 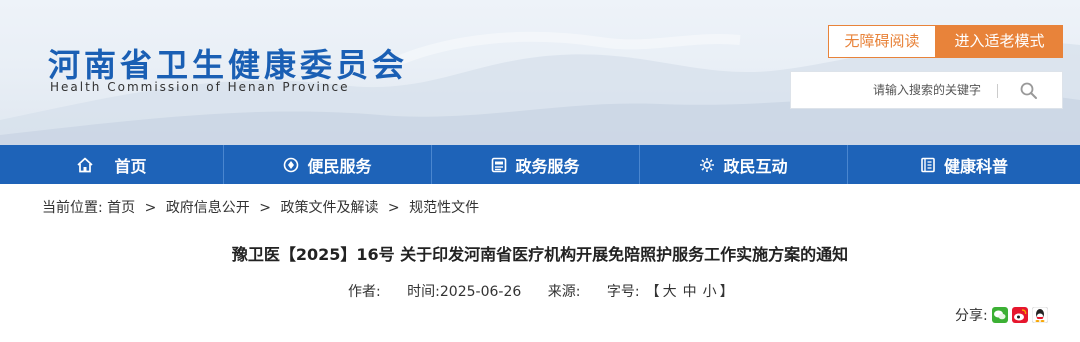 What do you see at coordinates (480, 292) in the screenshot?
I see `time-value: 2025-06-26` at bounding box center [480, 292].